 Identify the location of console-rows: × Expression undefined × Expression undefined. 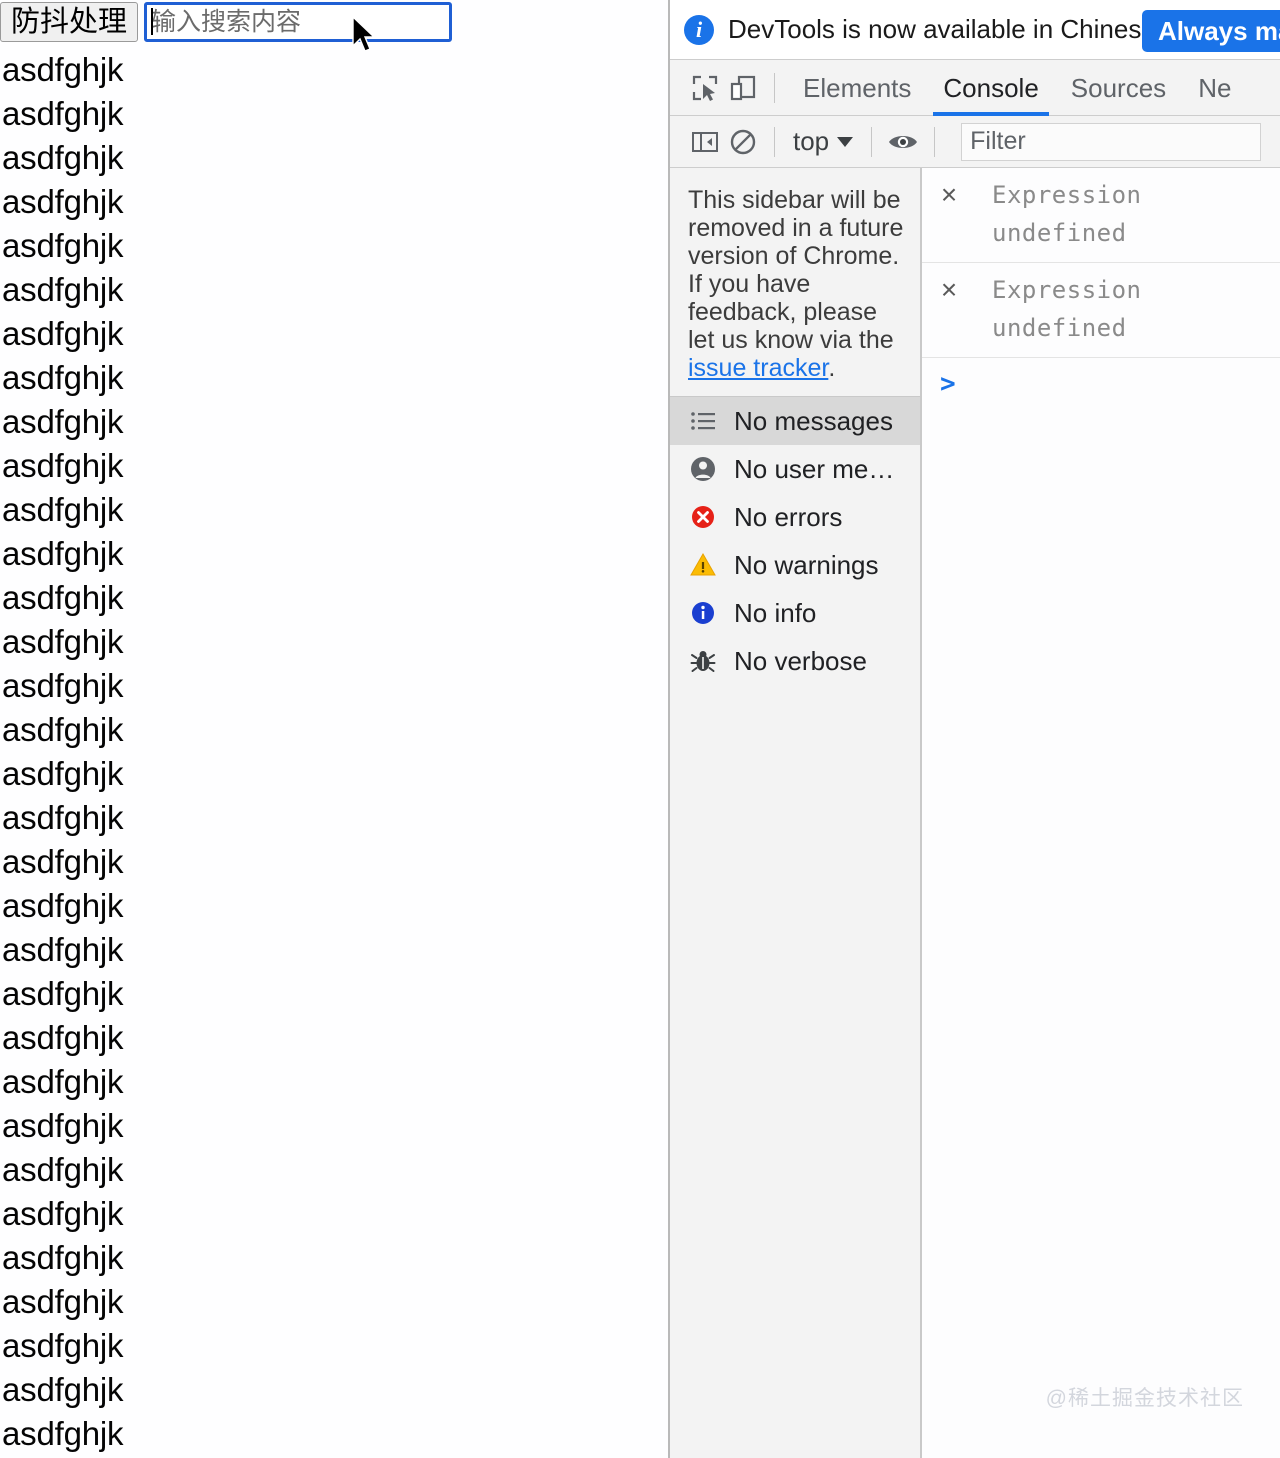
(1101, 263).